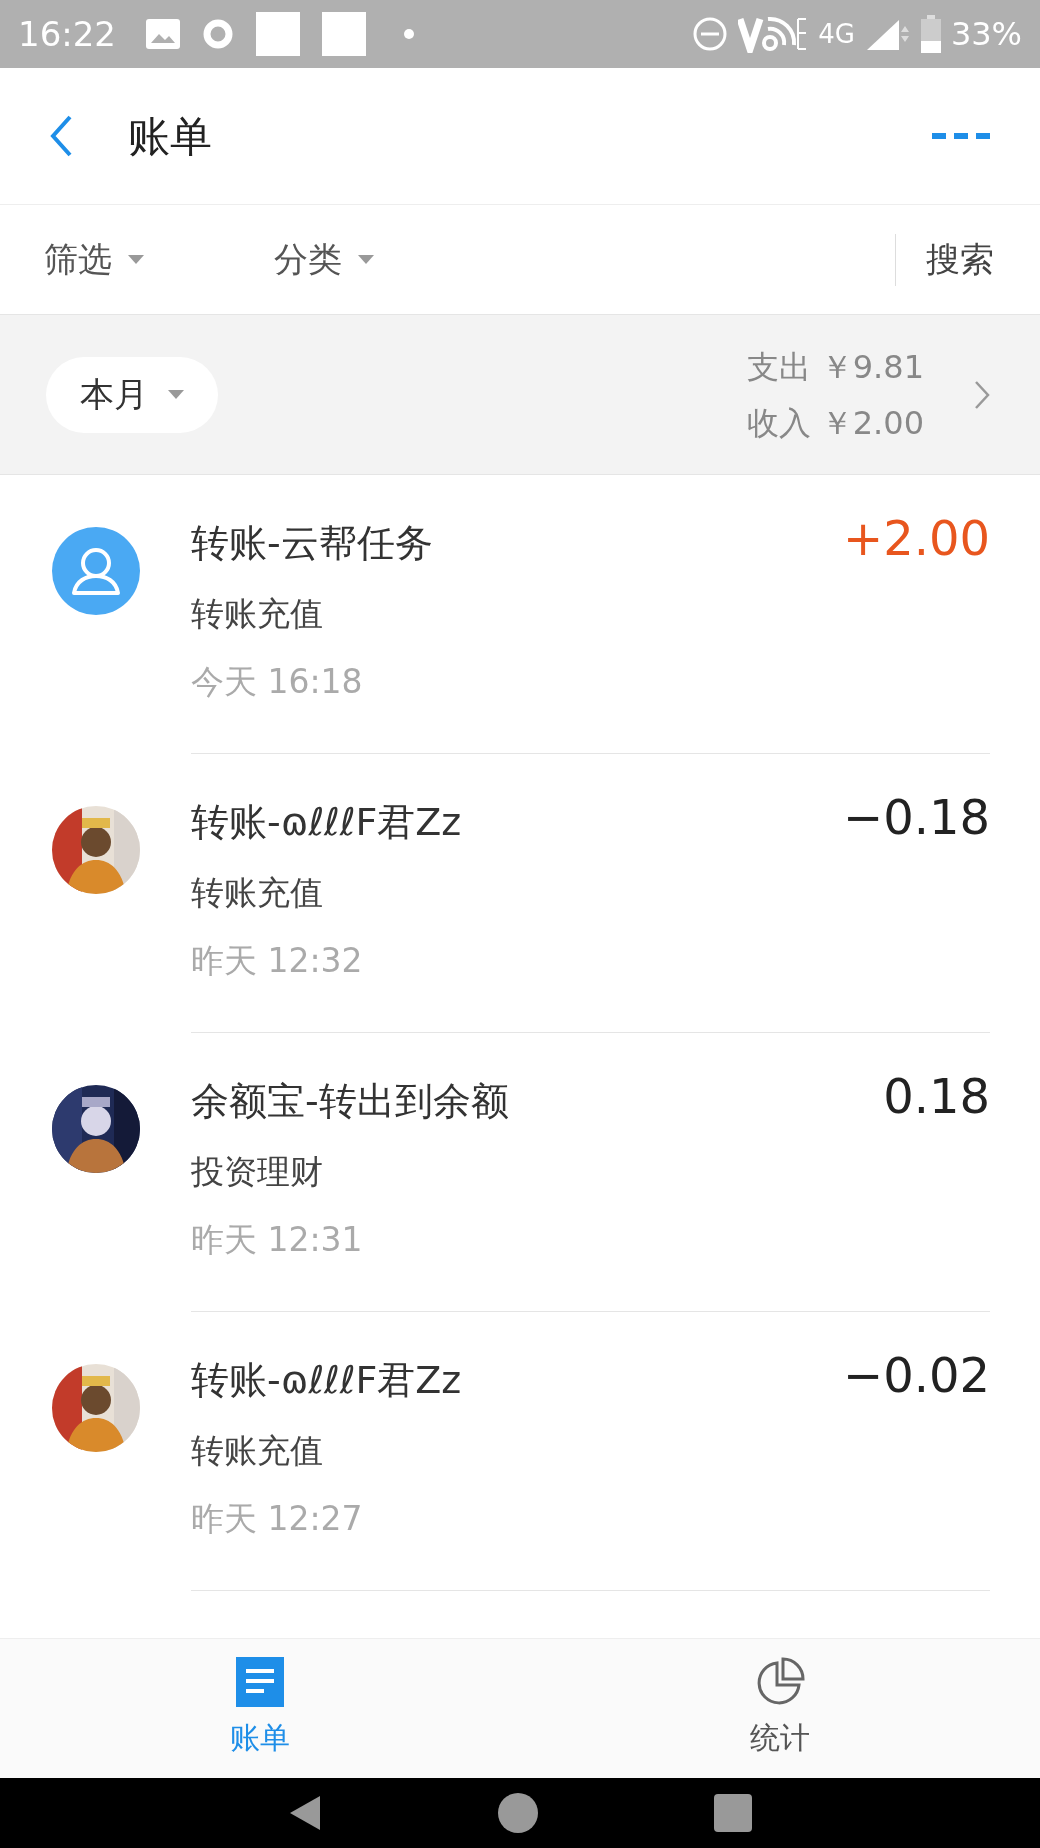 Image resolution: width=1040 pixels, height=1848 pixels. What do you see at coordinates (773, 34) in the screenshot?
I see `volte-icon` at bounding box center [773, 34].